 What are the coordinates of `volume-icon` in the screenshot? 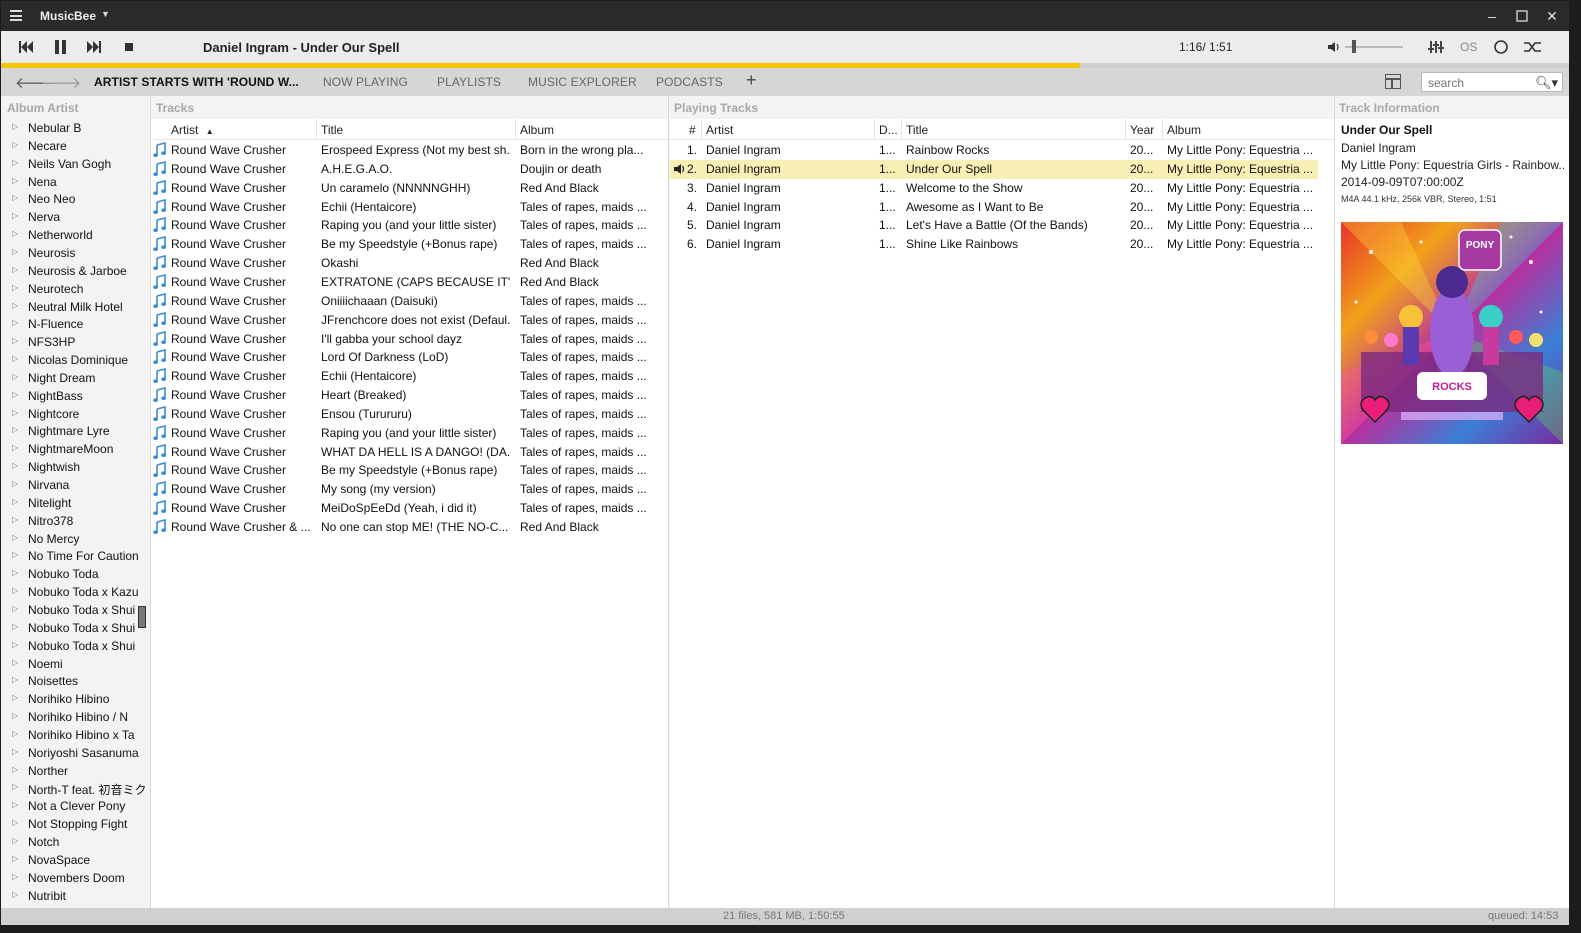 It's located at (1334, 47).